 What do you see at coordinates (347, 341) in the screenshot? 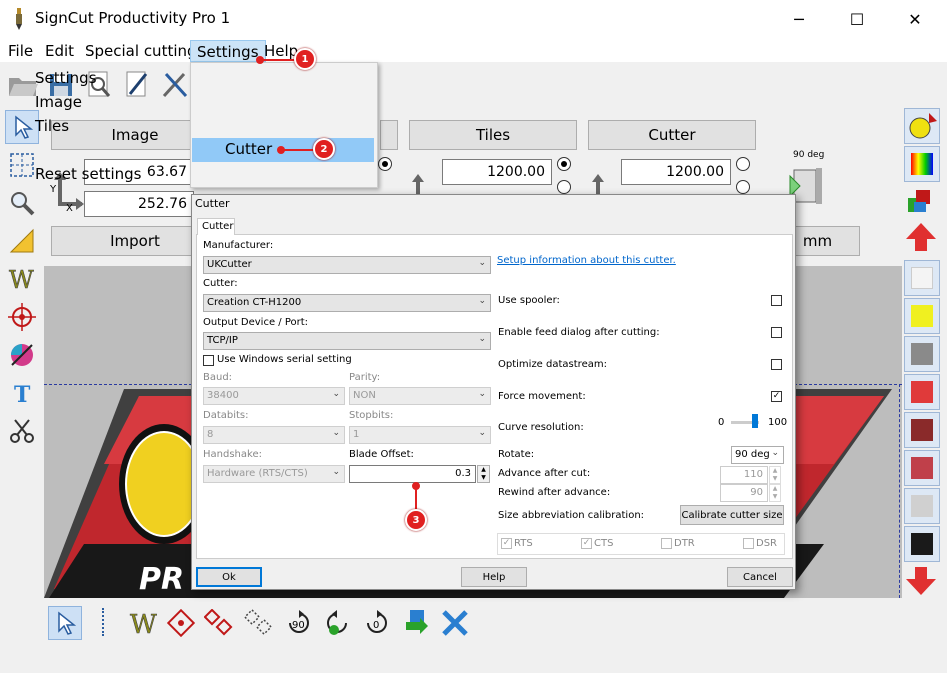
I see `port-select: TCP/IP ⌄` at bounding box center [347, 341].